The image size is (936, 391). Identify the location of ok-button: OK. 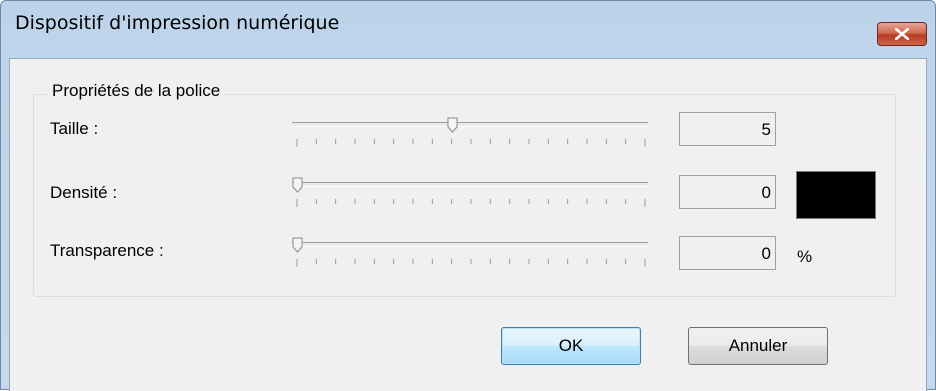
(571, 346).